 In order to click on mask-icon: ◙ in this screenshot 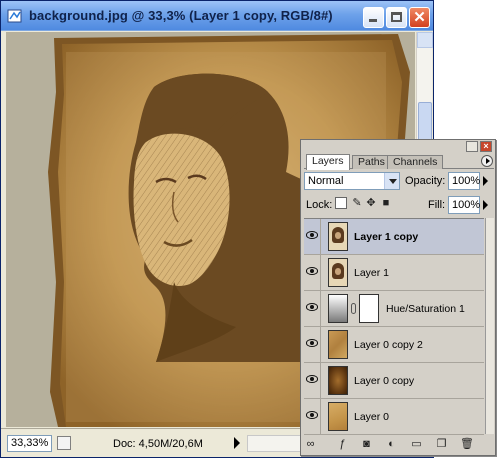, I will do `click(366, 444)`.